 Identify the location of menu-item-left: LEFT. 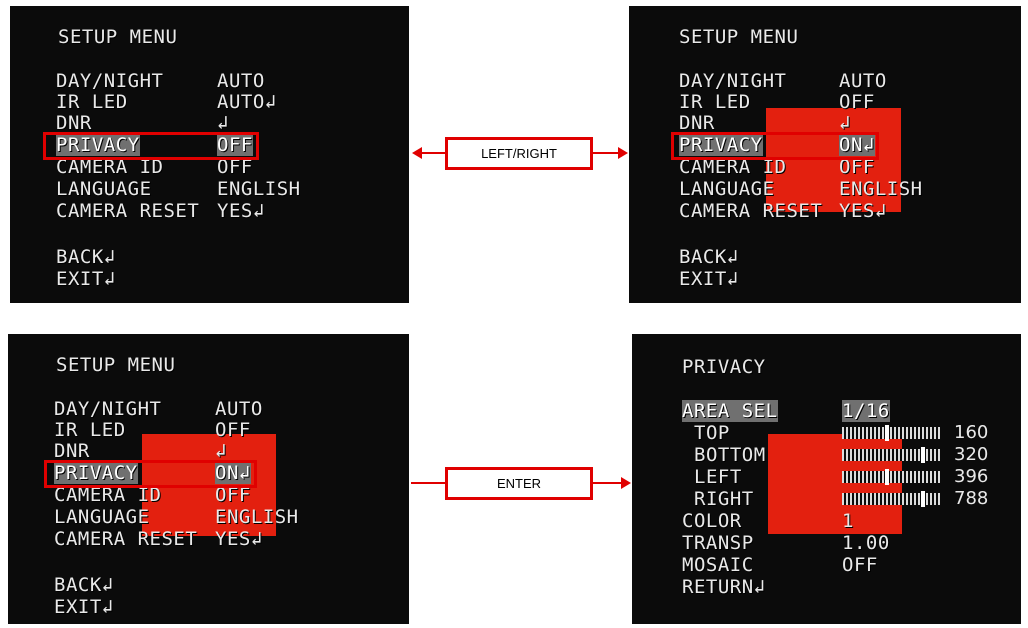
(718, 477).